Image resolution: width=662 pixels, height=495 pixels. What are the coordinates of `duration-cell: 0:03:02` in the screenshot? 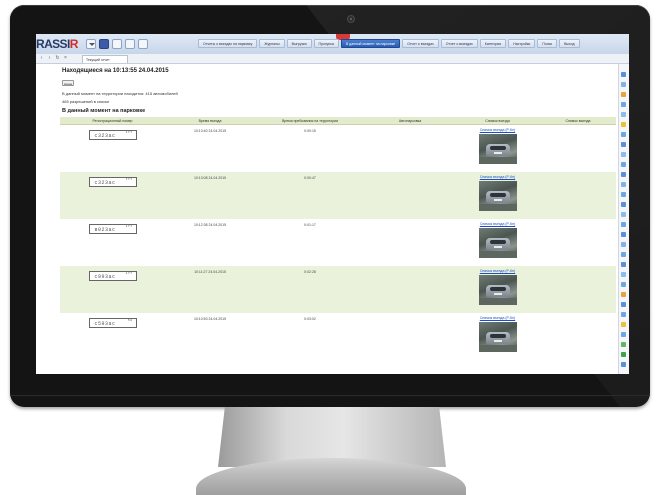 It's located at (310, 336).